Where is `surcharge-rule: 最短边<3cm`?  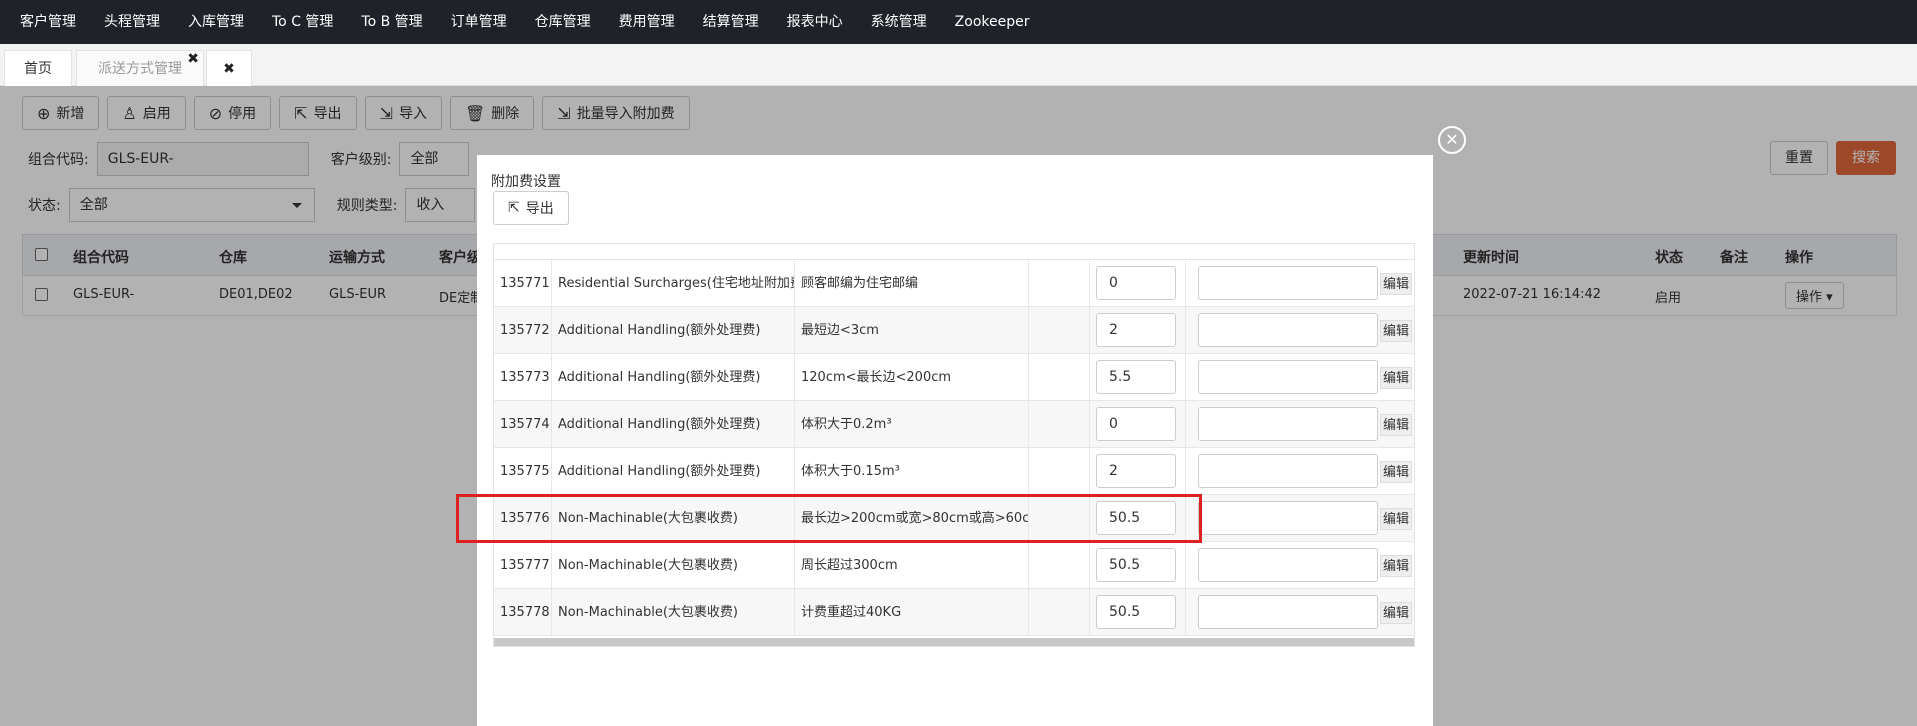 surcharge-rule: 最短边<3cm is located at coordinates (912, 330).